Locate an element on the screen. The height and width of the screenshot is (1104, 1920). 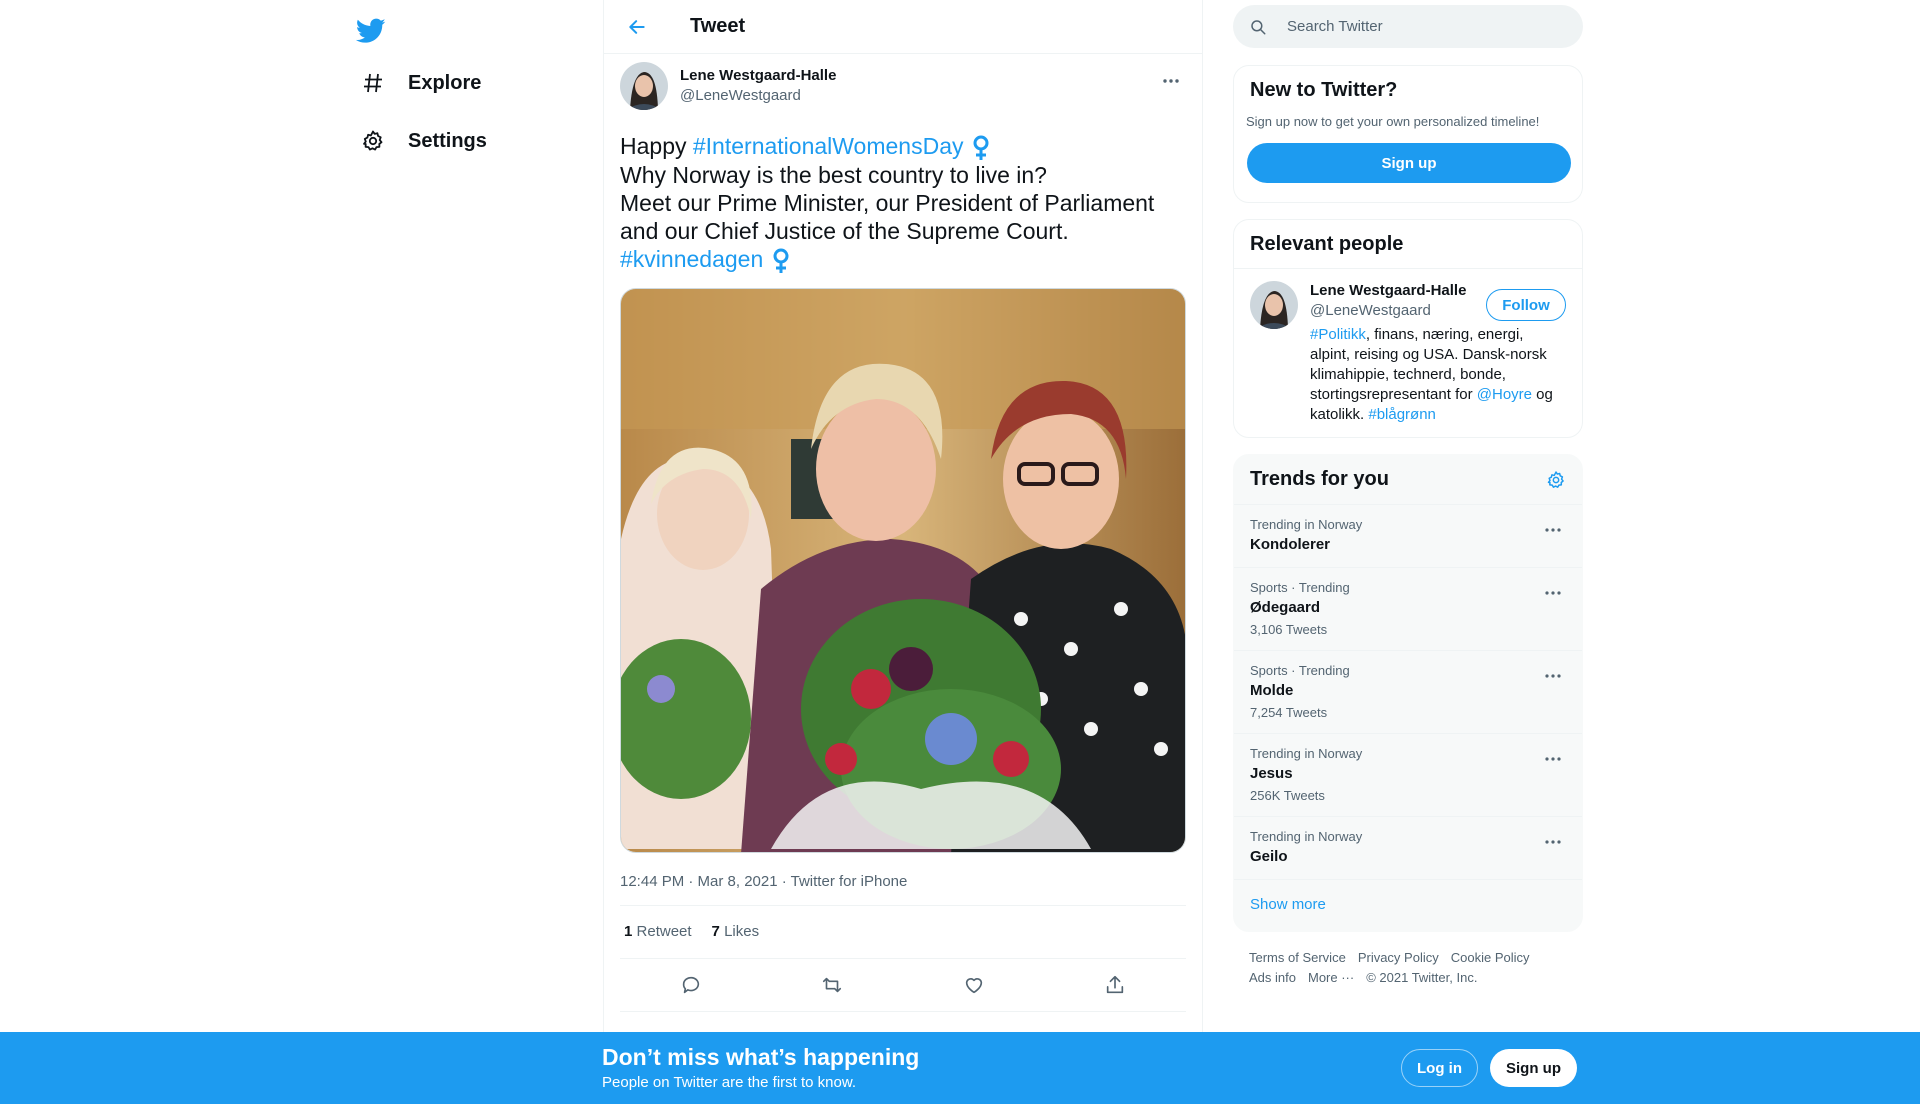
relevant-people-title: Relevant people is located at coordinates (1327, 244).